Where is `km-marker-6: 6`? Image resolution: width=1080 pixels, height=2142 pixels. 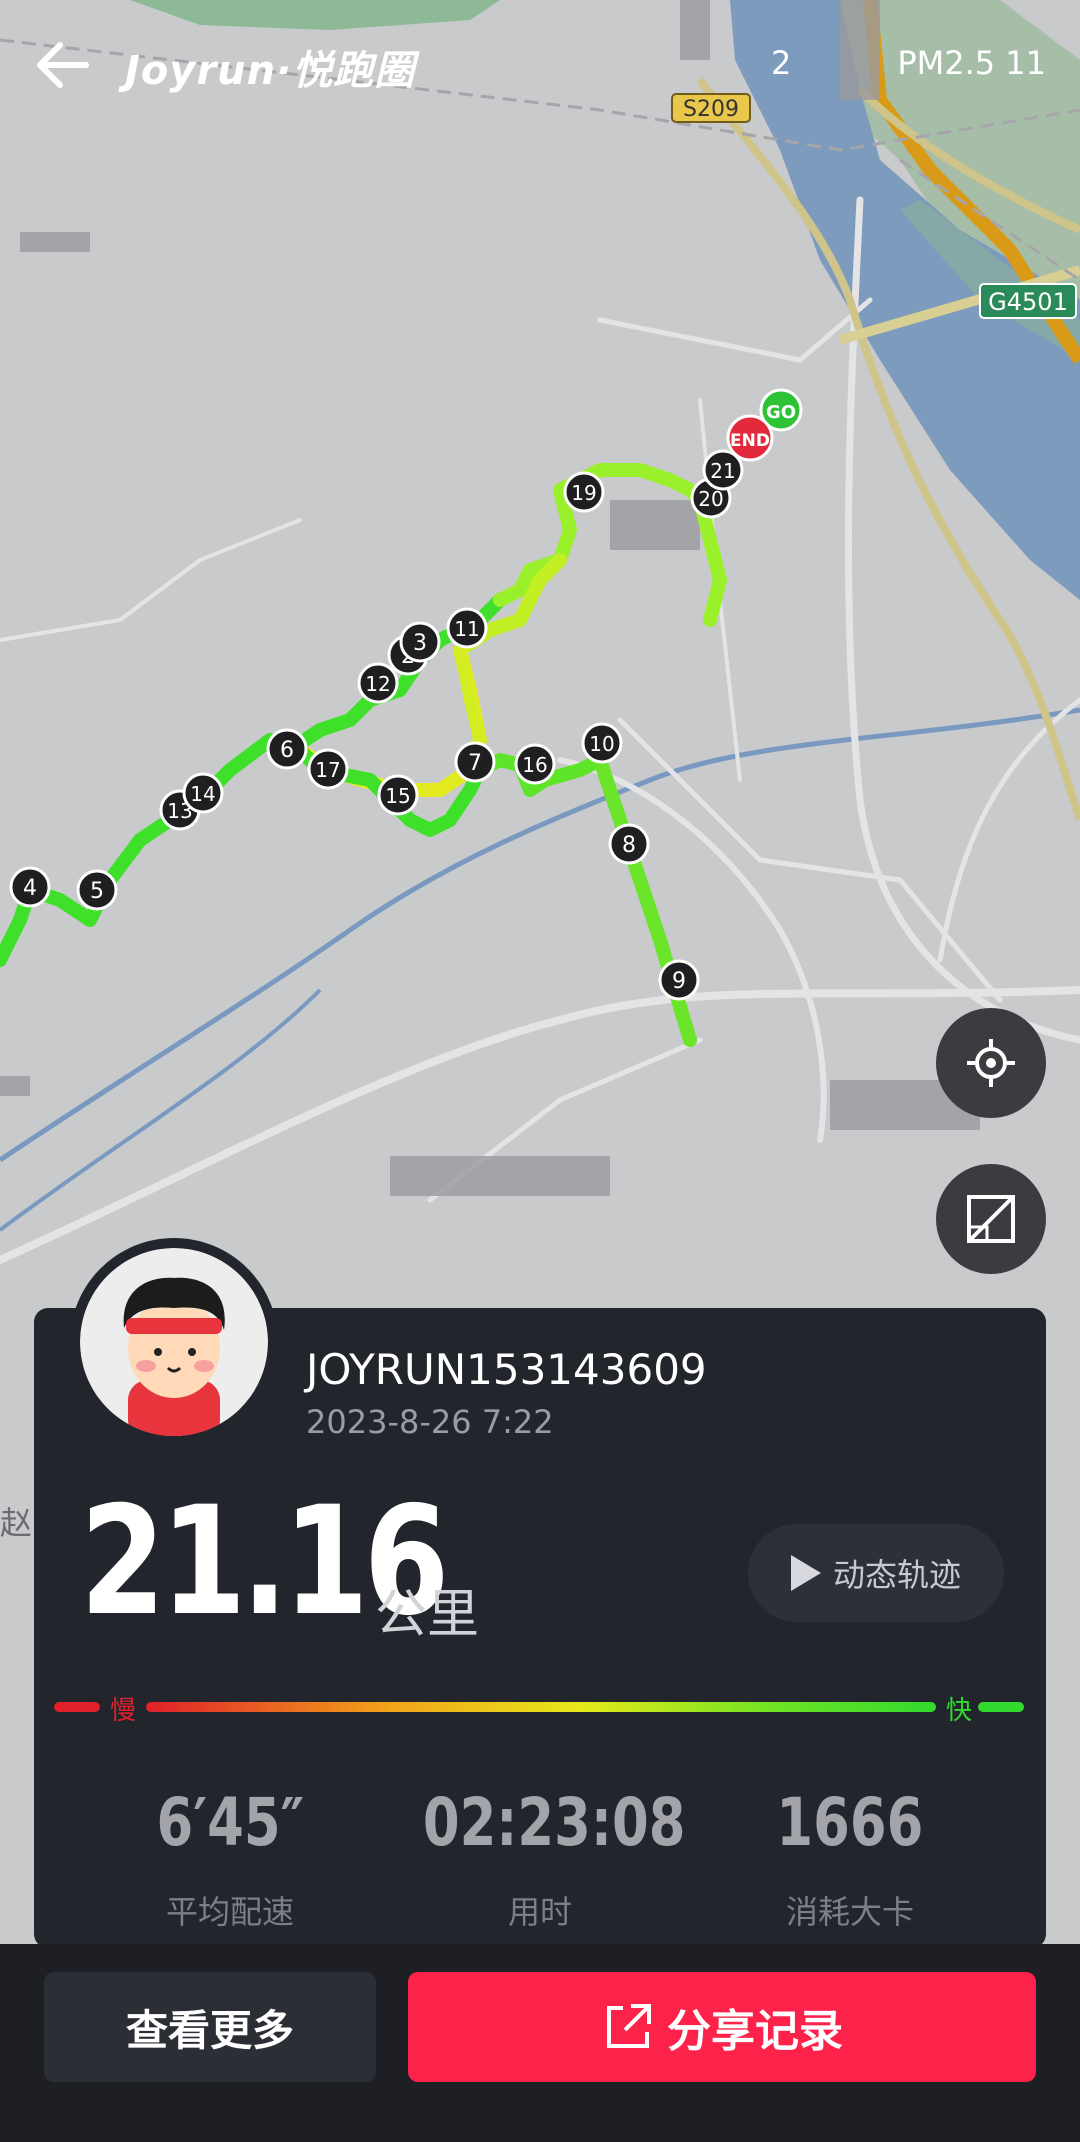
km-marker-6: 6 is located at coordinates (287, 749).